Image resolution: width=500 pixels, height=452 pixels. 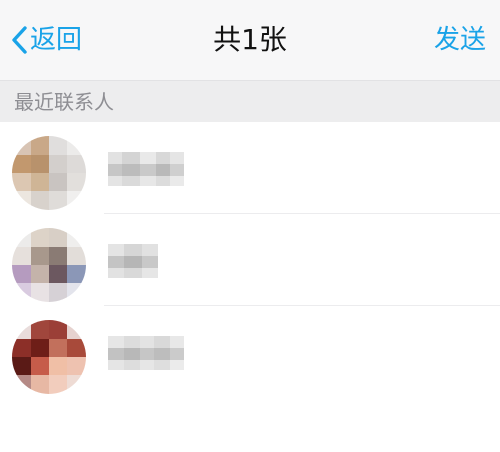 What do you see at coordinates (250, 101) in the screenshot?
I see `section-header-recent-contacts: 最近联系人` at bounding box center [250, 101].